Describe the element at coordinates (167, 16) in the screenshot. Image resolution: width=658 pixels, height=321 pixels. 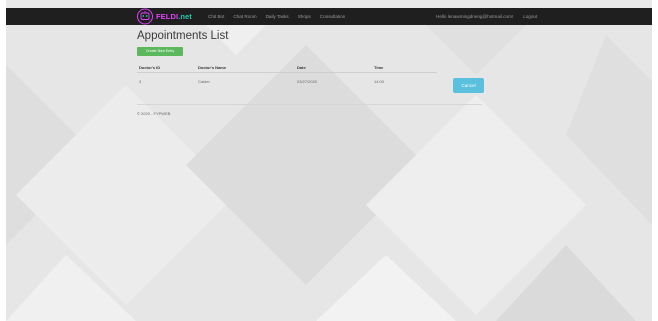
I see `brand-name-part1: FELDI` at that location.